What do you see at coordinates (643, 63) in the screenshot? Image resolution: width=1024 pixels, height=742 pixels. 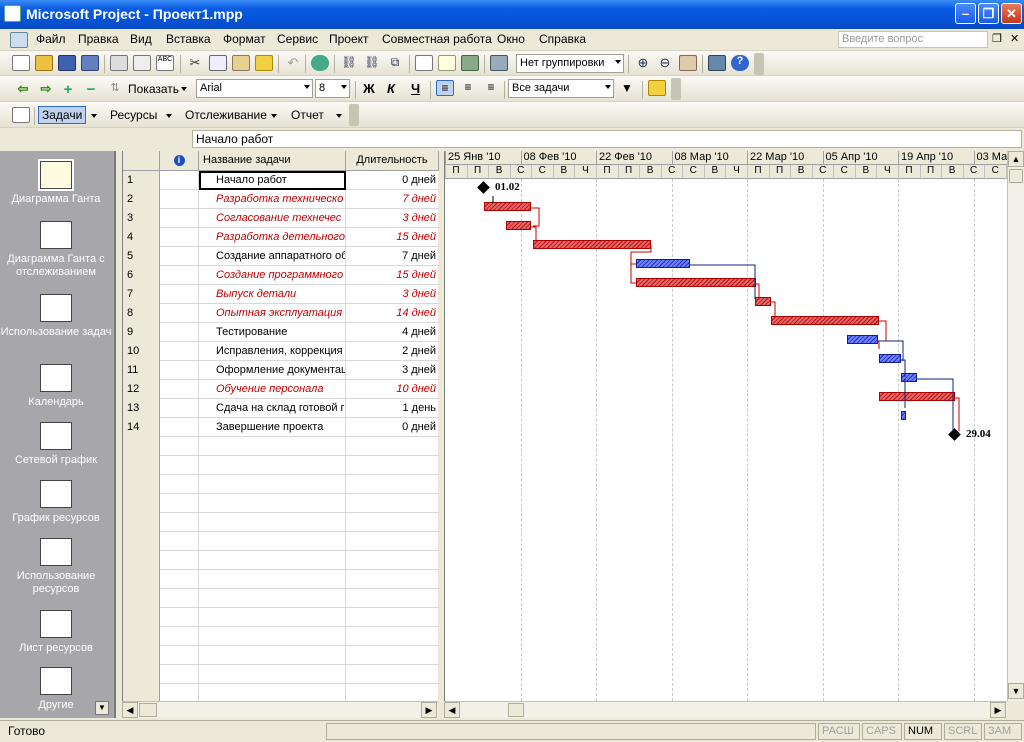 I see `zoom-in-icon: ⊕` at bounding box center [643, 63].